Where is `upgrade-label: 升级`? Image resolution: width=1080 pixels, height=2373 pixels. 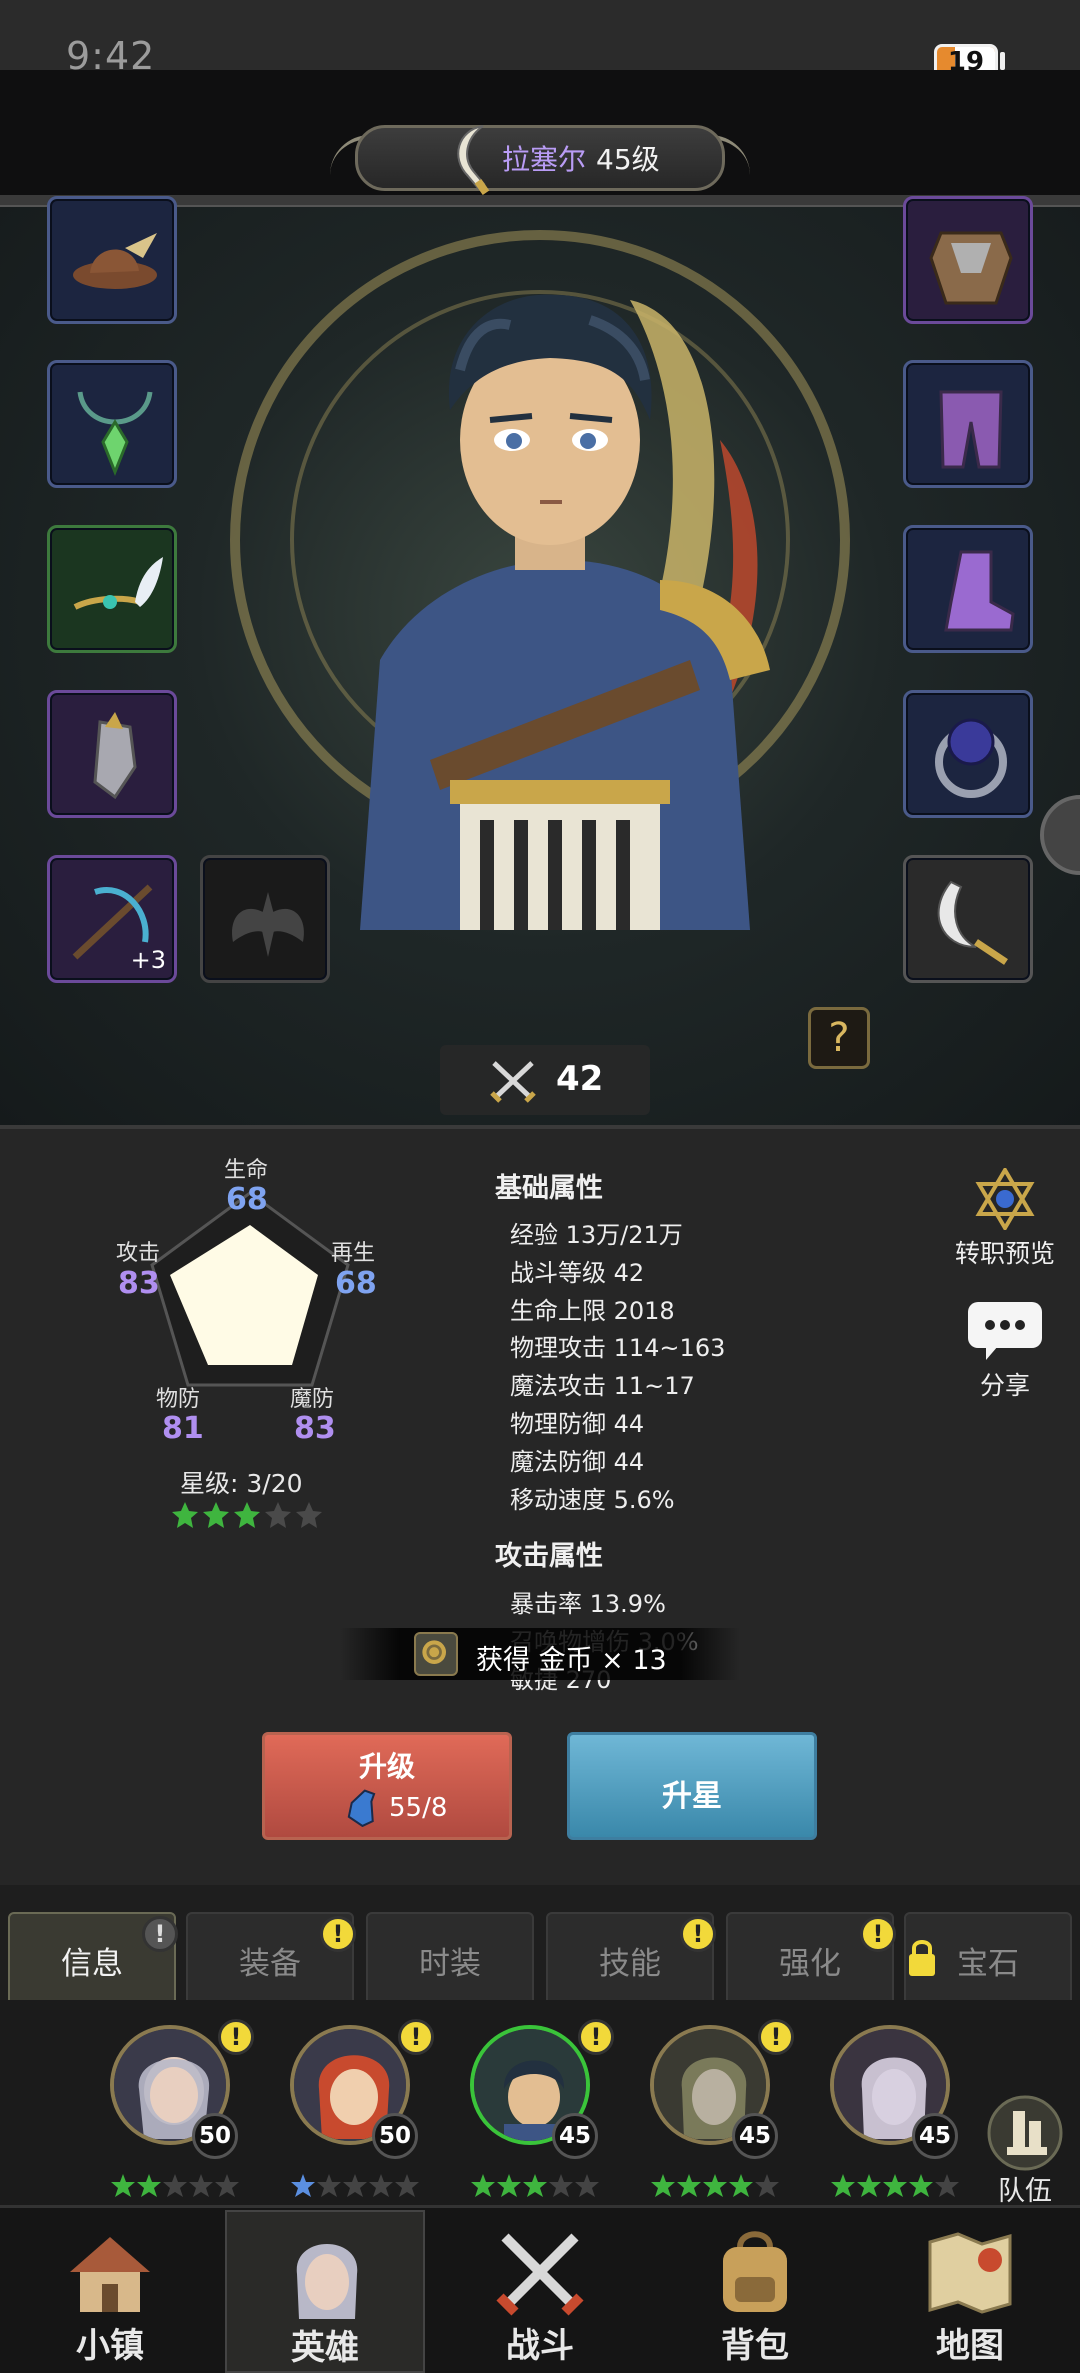
upgrade-label: 升级 is located at coordinates (386, 1766).